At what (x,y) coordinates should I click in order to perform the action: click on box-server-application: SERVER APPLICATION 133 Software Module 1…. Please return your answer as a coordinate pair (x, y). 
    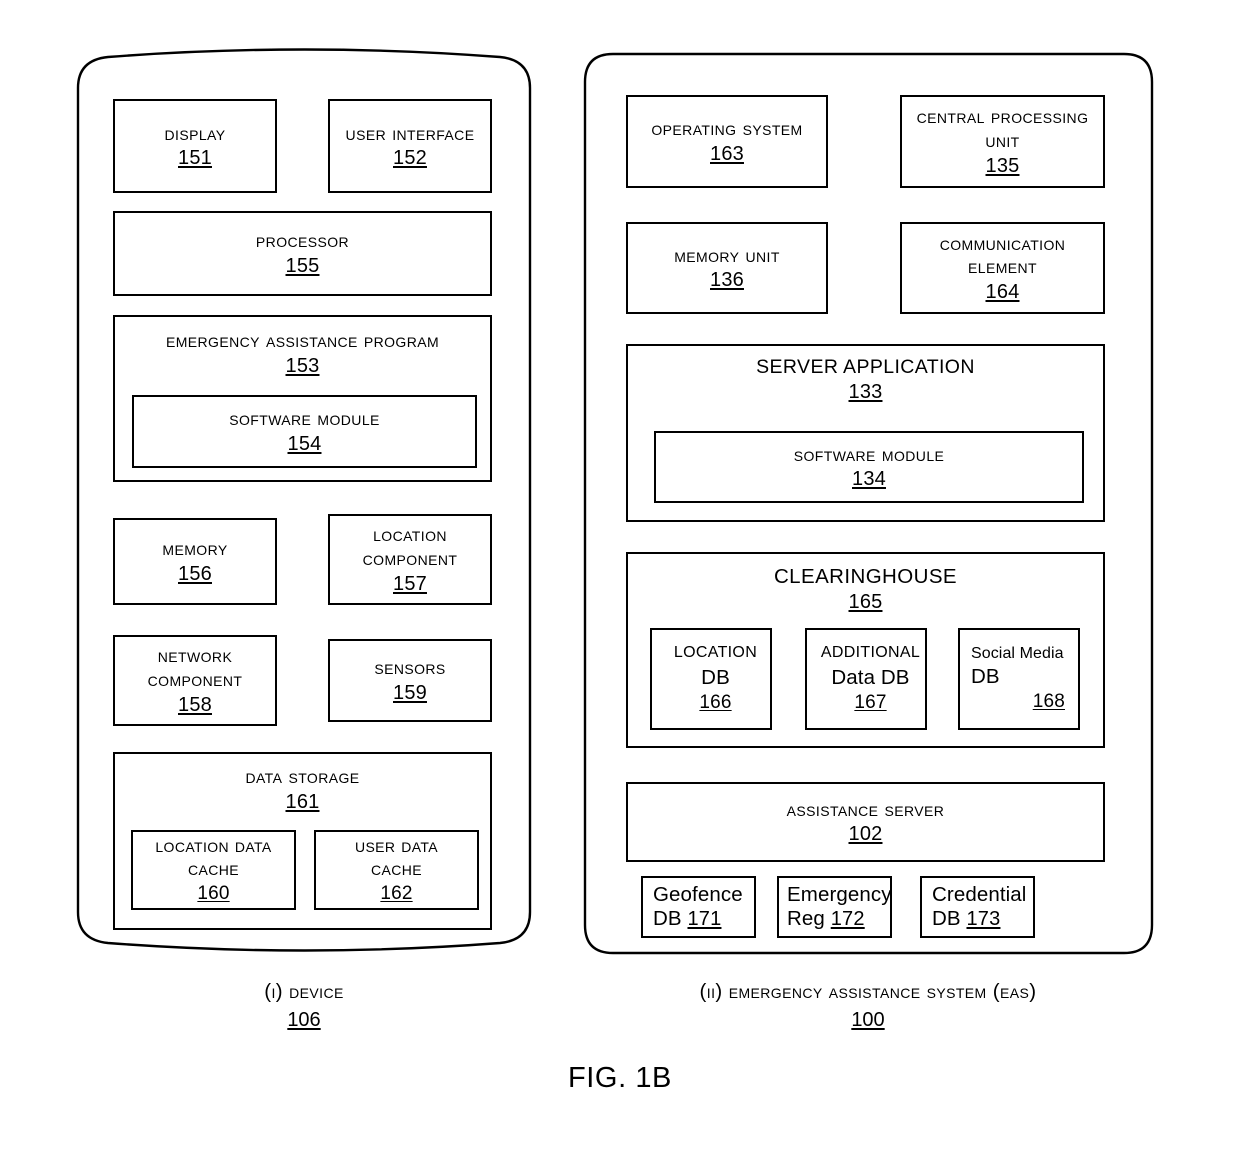
    Looking at the image, I should click on (865, 433).